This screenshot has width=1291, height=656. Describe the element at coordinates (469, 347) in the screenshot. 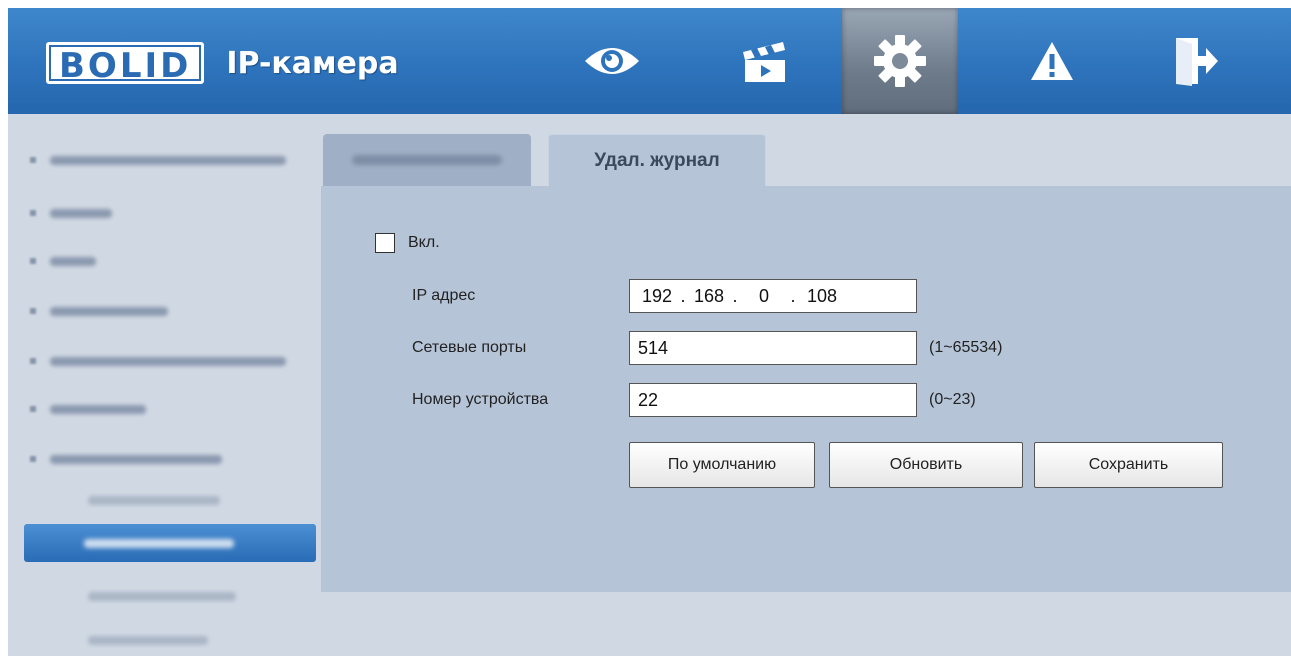

I see `port-label: Сетевые порты` at that location.